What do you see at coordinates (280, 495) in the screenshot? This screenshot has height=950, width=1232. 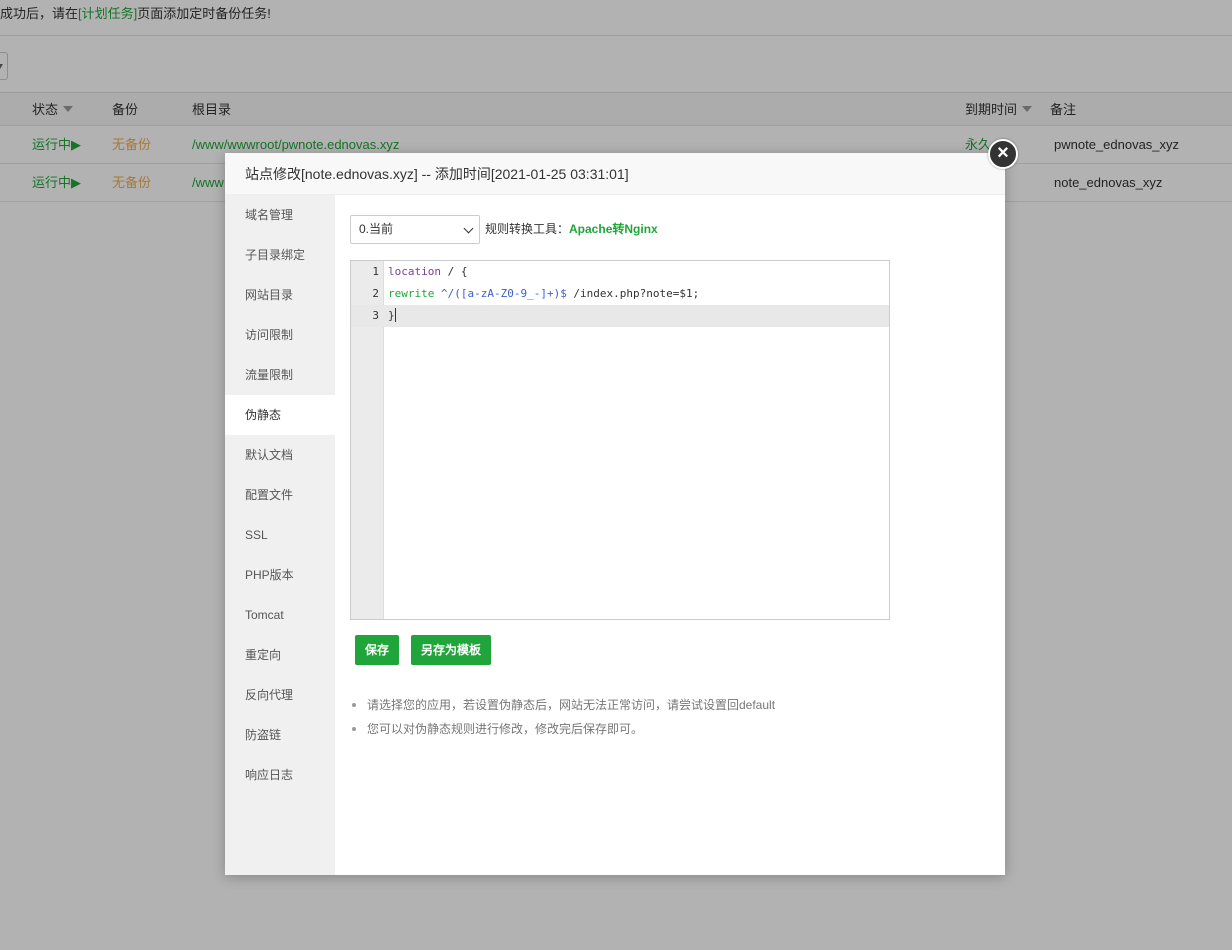 I see `sidebar-item-config-file: 配置文件` at bounding box center [280, 495].